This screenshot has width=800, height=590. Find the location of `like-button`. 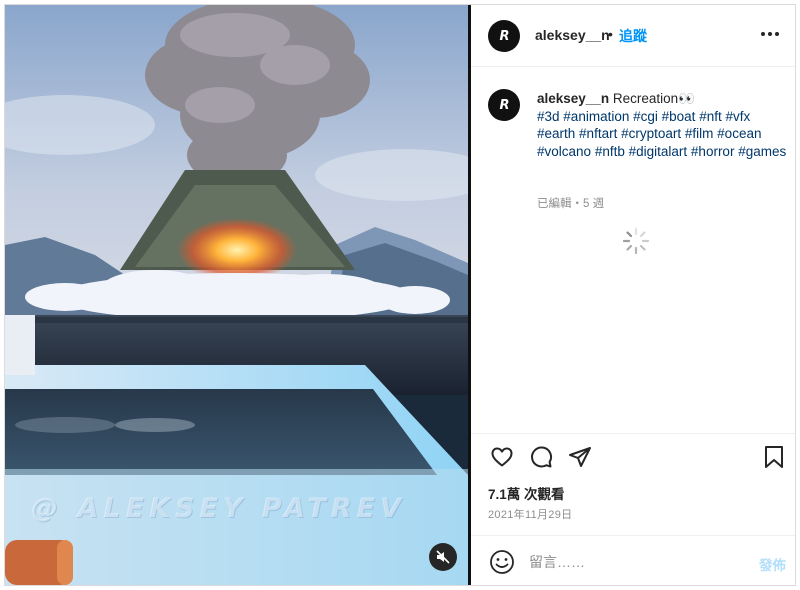

like-button is located at coordinates (502, 457).